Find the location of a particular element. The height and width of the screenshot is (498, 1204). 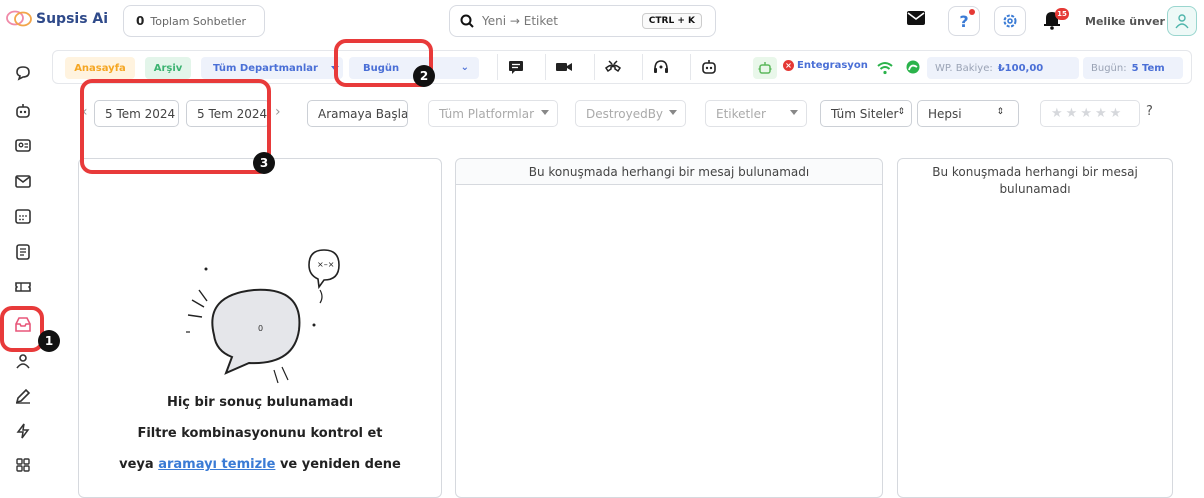

platform-select-value: Tüm Platformlar is located at coordinates (487, 113).